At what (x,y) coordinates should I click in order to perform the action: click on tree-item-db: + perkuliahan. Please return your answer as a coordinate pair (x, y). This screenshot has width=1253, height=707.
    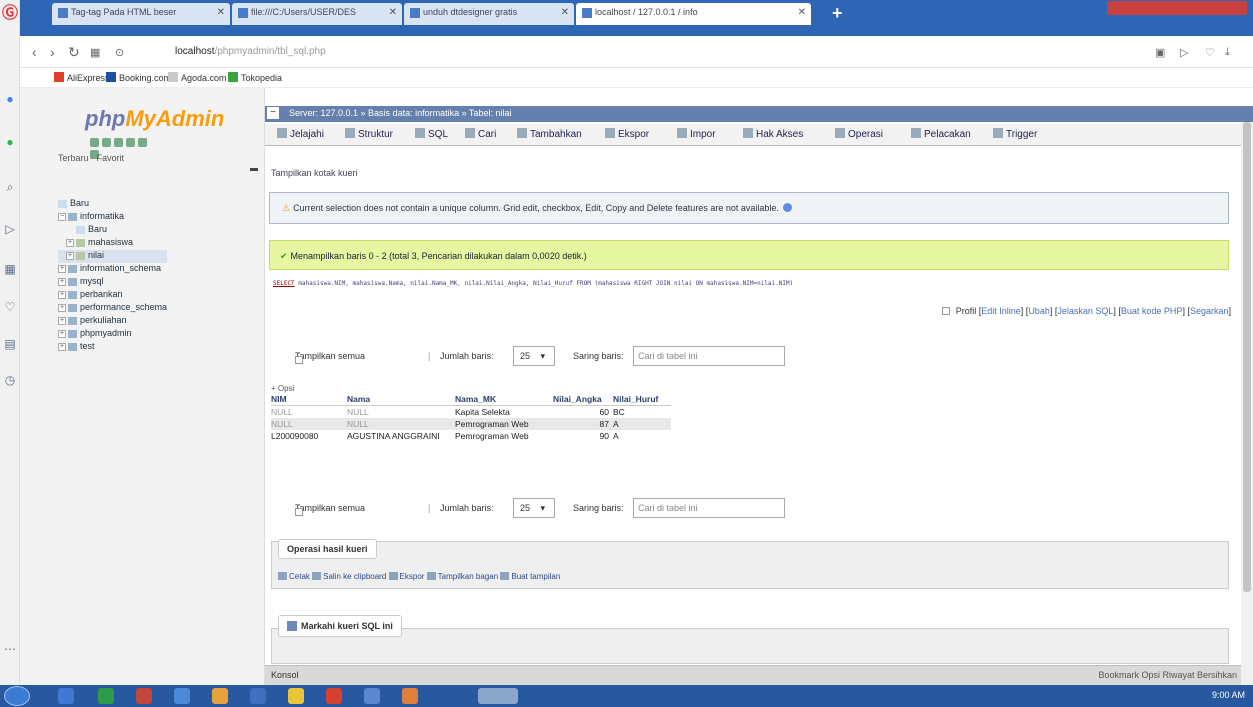
    Looking at the image, I should click on (112, 321).